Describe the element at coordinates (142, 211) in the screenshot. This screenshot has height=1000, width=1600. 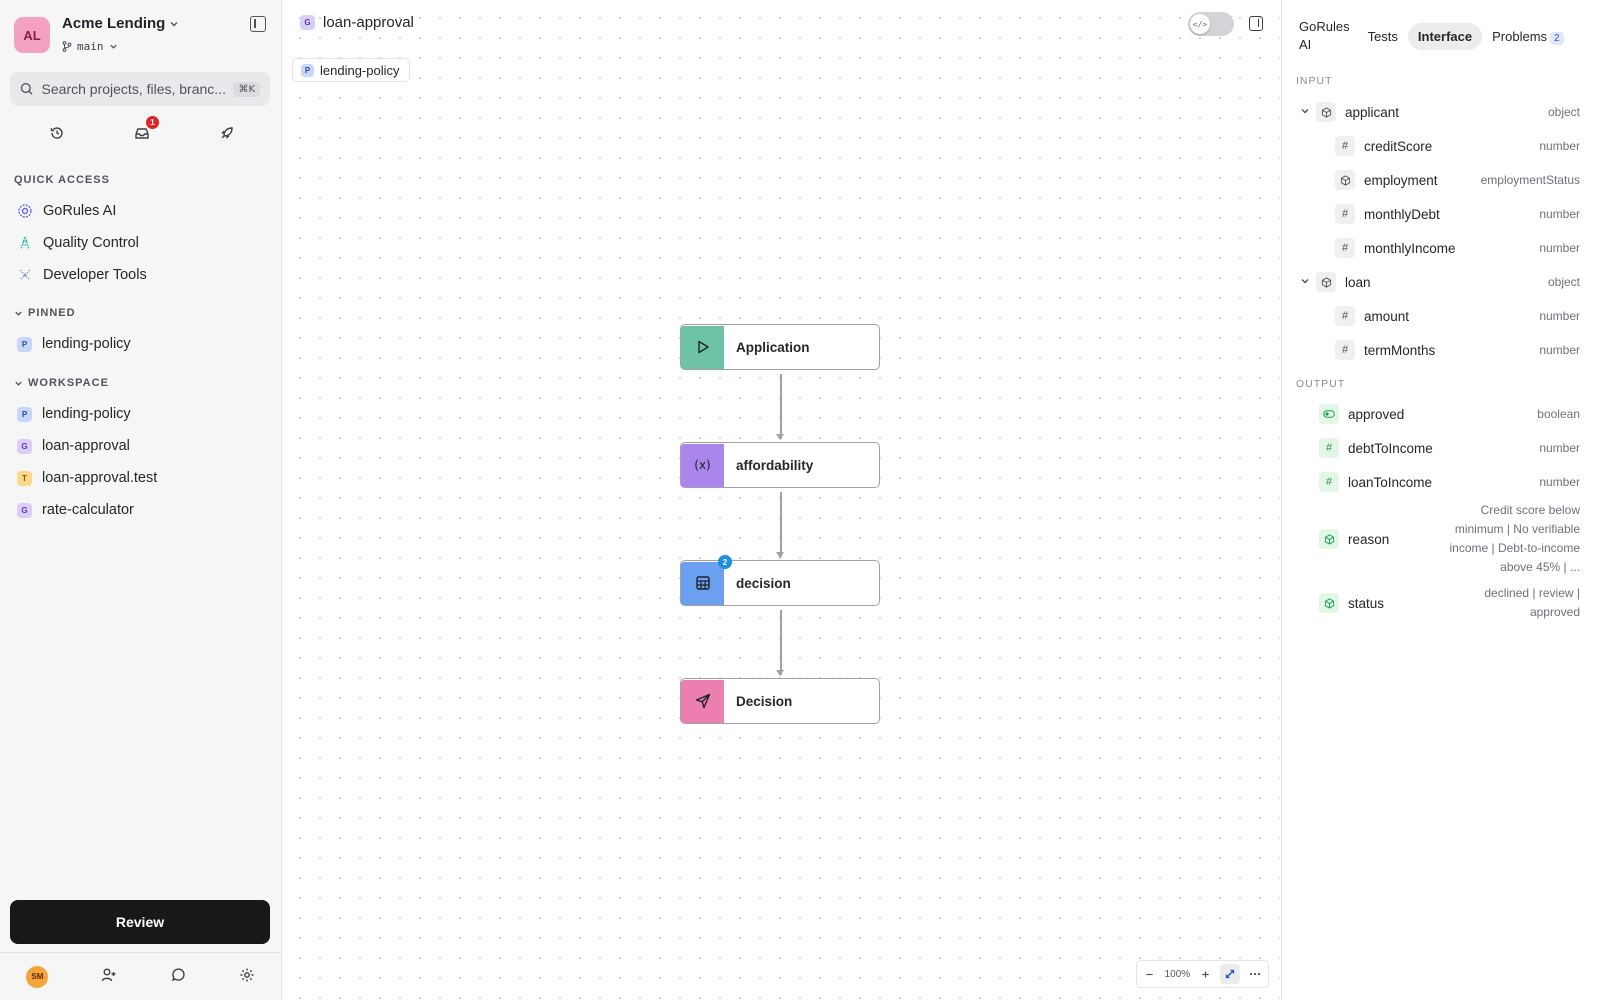
I see `sidebar-item-gorules-ai: GoRules AI` at that location.